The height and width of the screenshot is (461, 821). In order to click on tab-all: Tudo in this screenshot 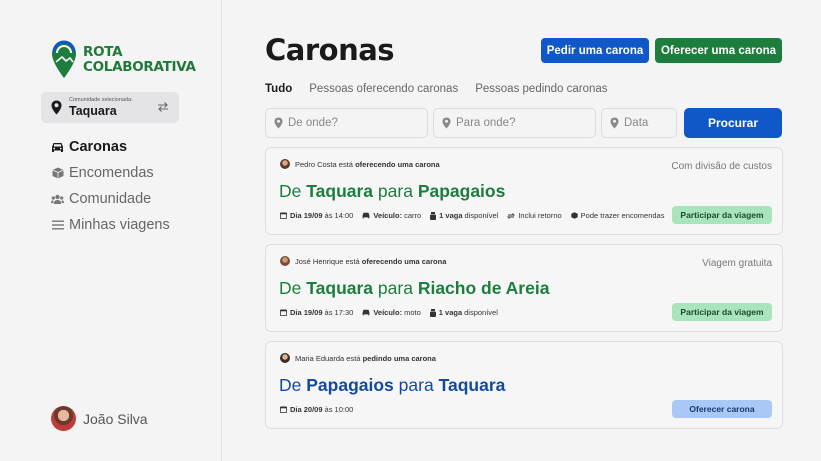, I will do `click(278, 89)`.